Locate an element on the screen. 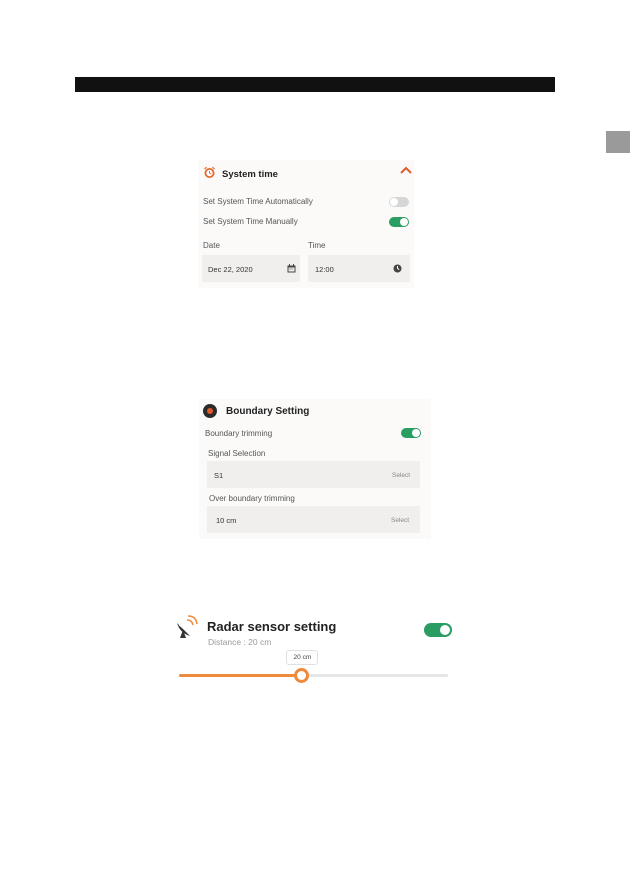 The height and width of the screenshot is (893, 630). slider-fill is located at coordinates (240, 675).